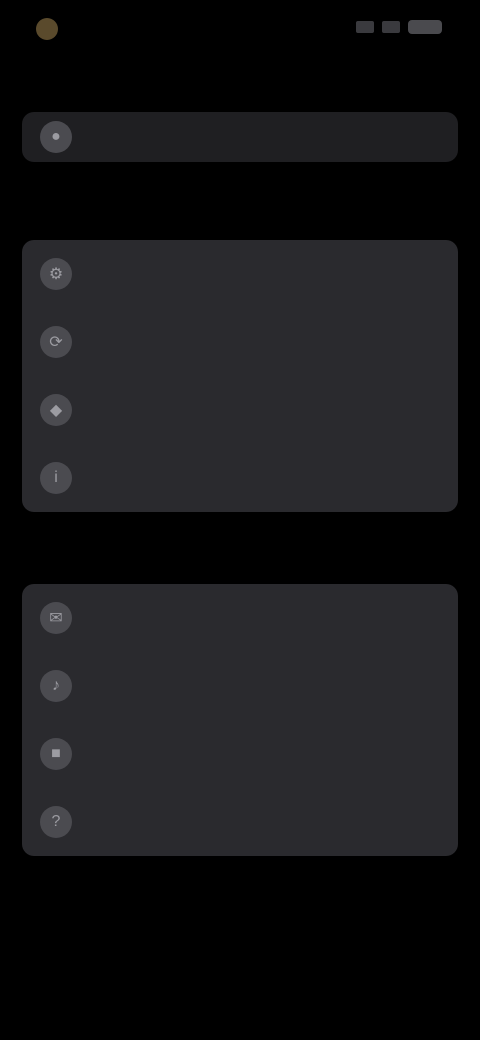 This screenshot has height=1040, width=480. I want to click on account-icon: ●, so click(56, 137).